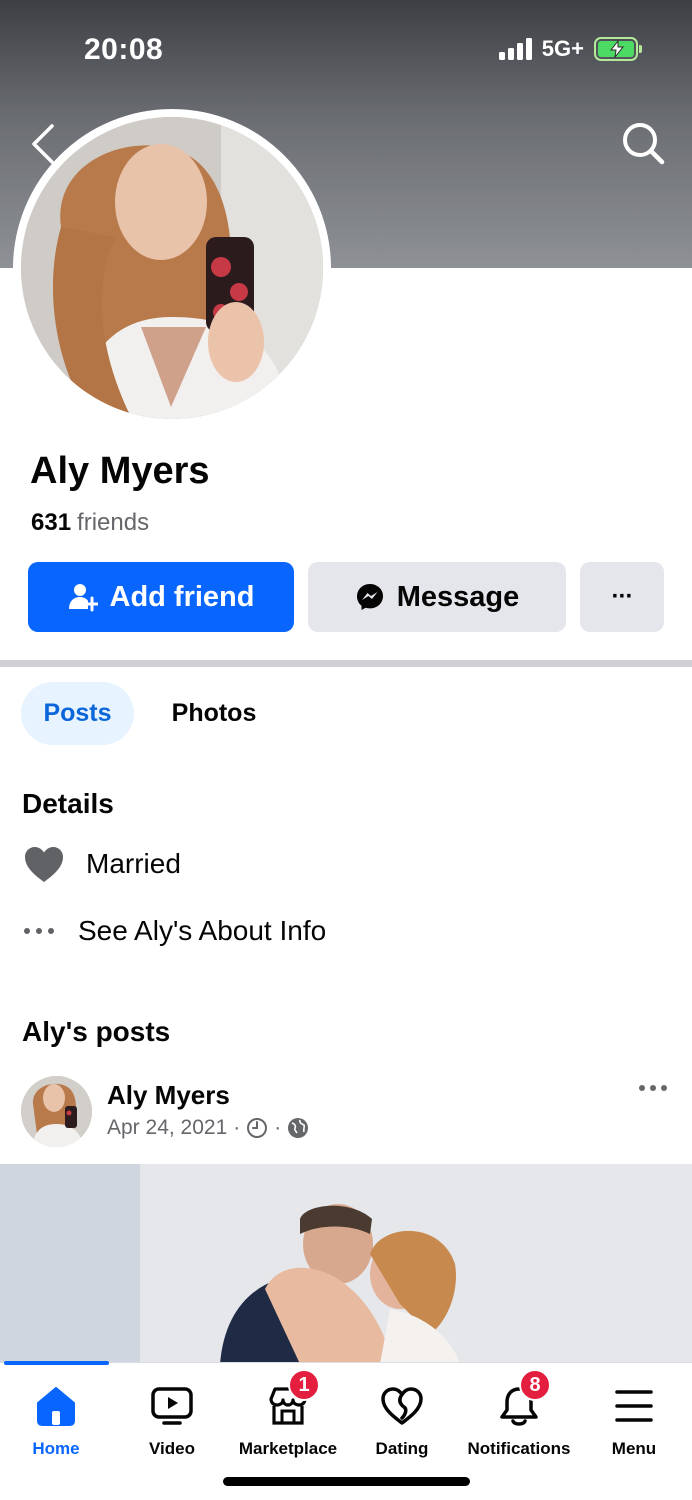  I want to click on more-label: ···, so click(622, 596).